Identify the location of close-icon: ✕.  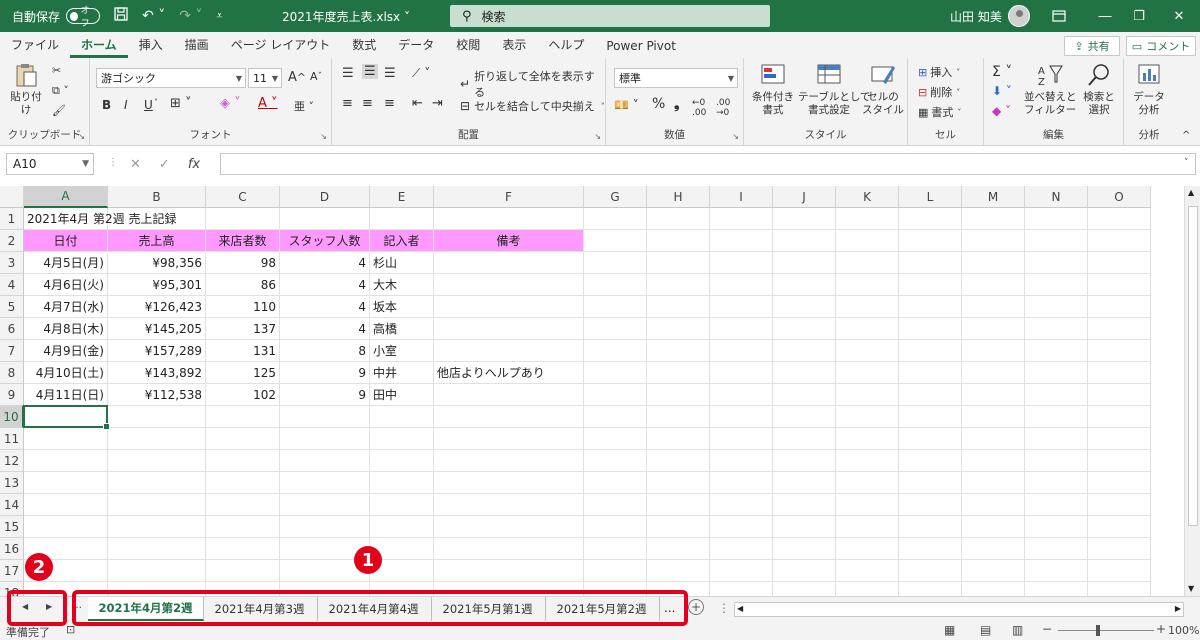
(1178, 16).